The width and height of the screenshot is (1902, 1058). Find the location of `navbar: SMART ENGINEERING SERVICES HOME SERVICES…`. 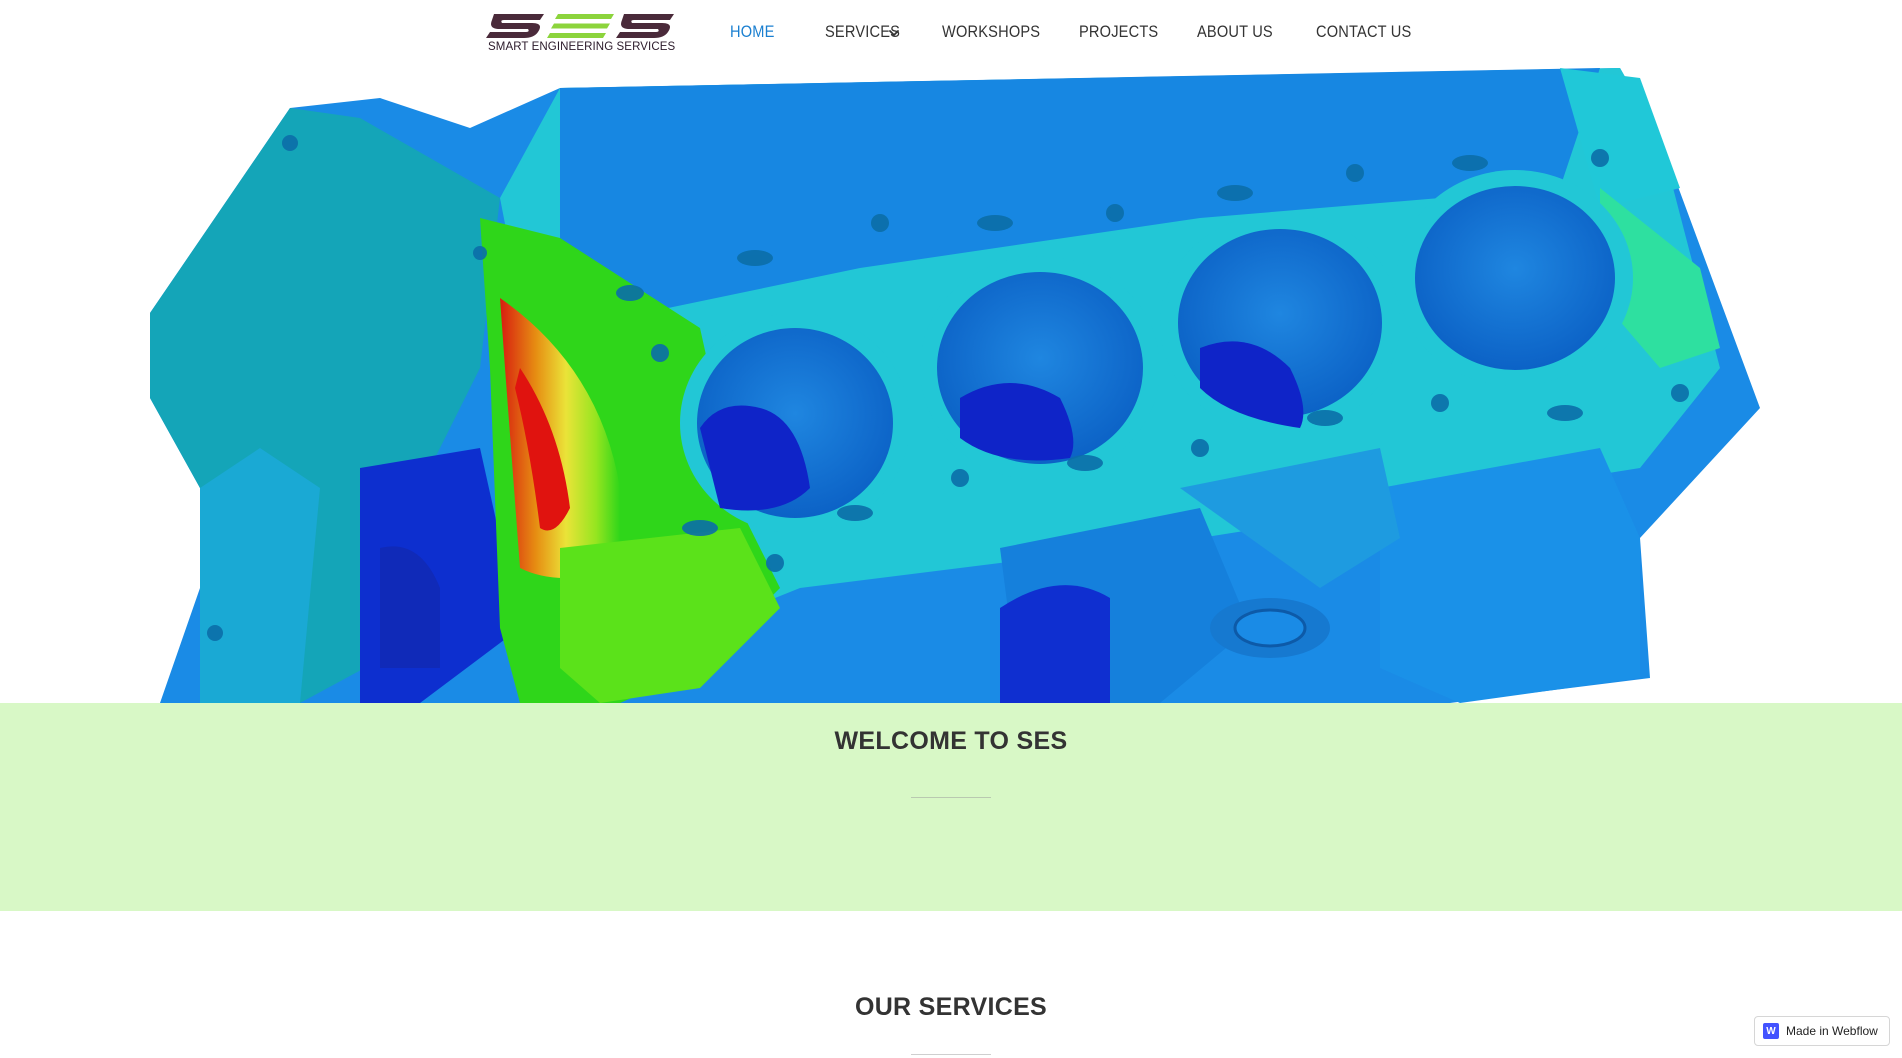

navbar: SMART ENGINEERING SERVICES HOME SERVICES… is located at coordinates (951, 34).